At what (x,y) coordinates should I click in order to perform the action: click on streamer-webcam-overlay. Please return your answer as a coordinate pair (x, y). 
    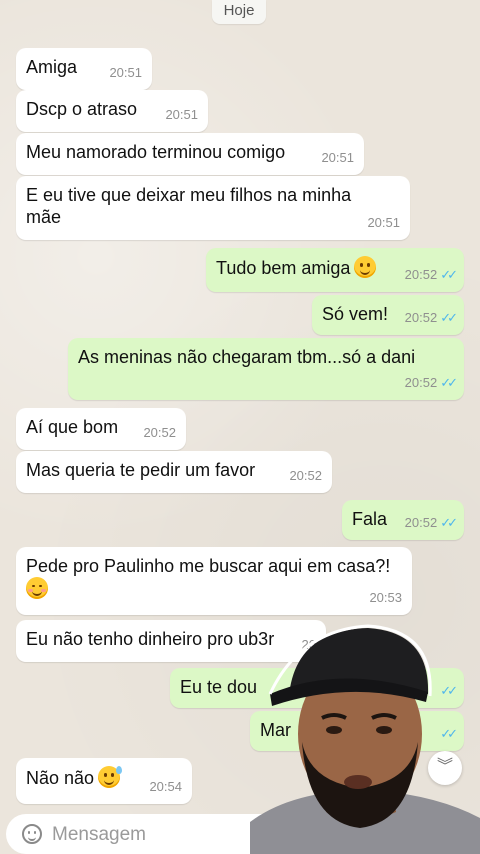
    Looking at the image, I should click on (365, 738).